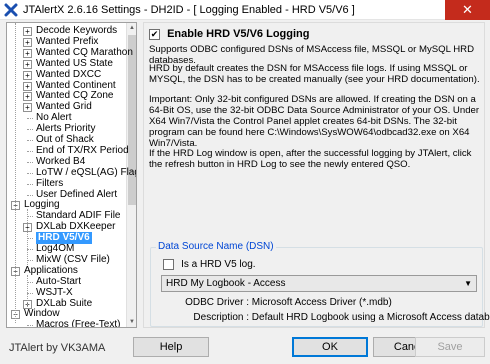  I want to click on hrd-v5-checkbox, so click(168, 264).